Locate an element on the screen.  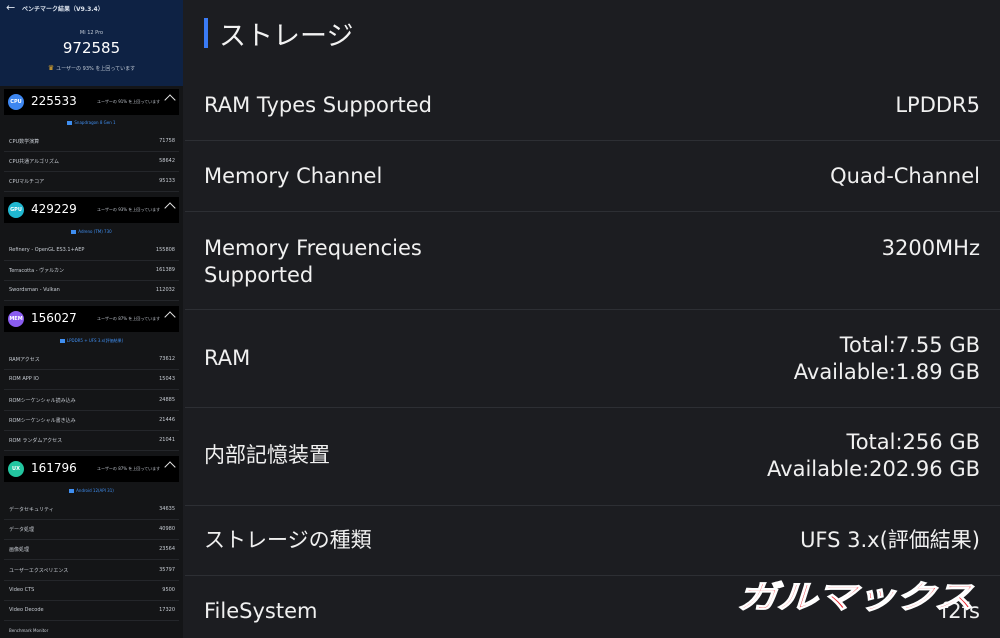
gpu-rank: ユーザーの 93% を上回っています is located at coordinates (129, 209).